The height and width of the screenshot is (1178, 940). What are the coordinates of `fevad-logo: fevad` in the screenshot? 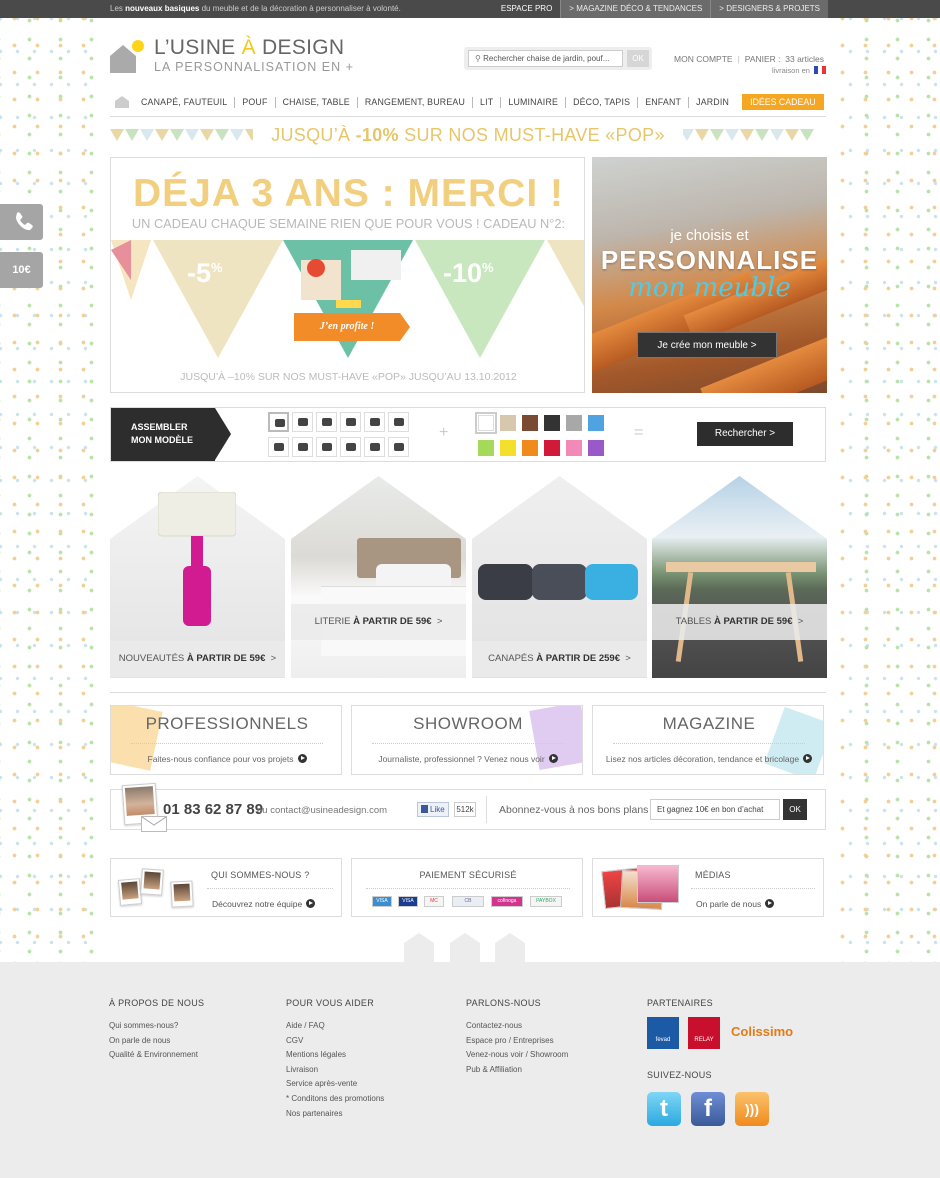 It's located at (663, 1033).